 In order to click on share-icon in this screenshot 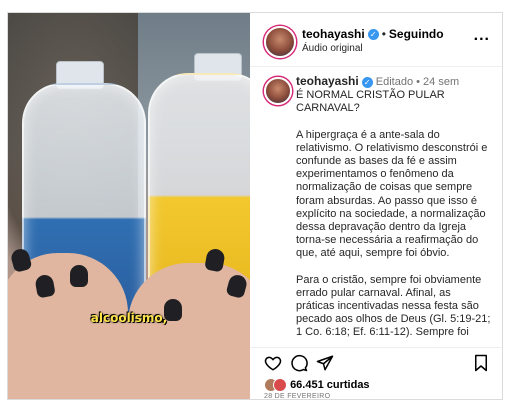, I will do `click(325, 363)`.